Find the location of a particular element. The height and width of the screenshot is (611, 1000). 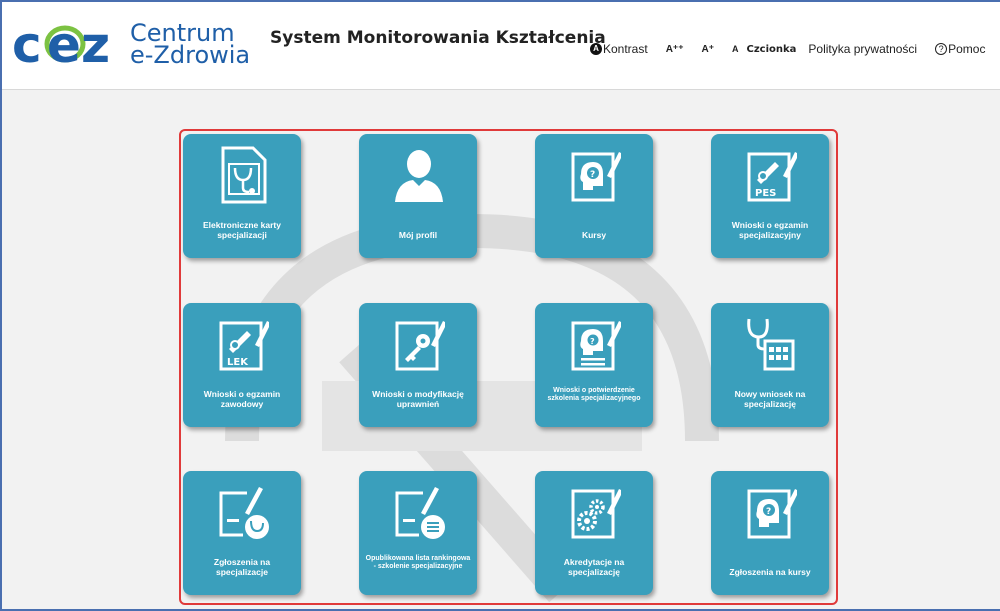

pen-list-icon is located at coordinates (420, 513).